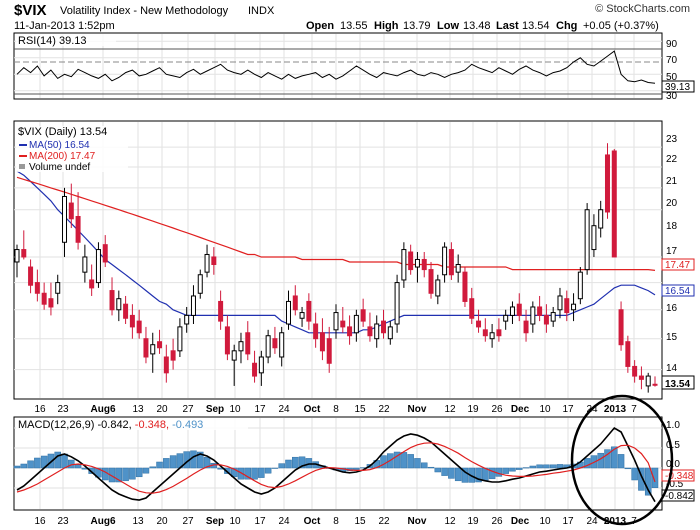  What do you see at coordinates (215, 521) in the screenshot?
I see `x-axis-label: Sep` at bounding box center [215, 521].